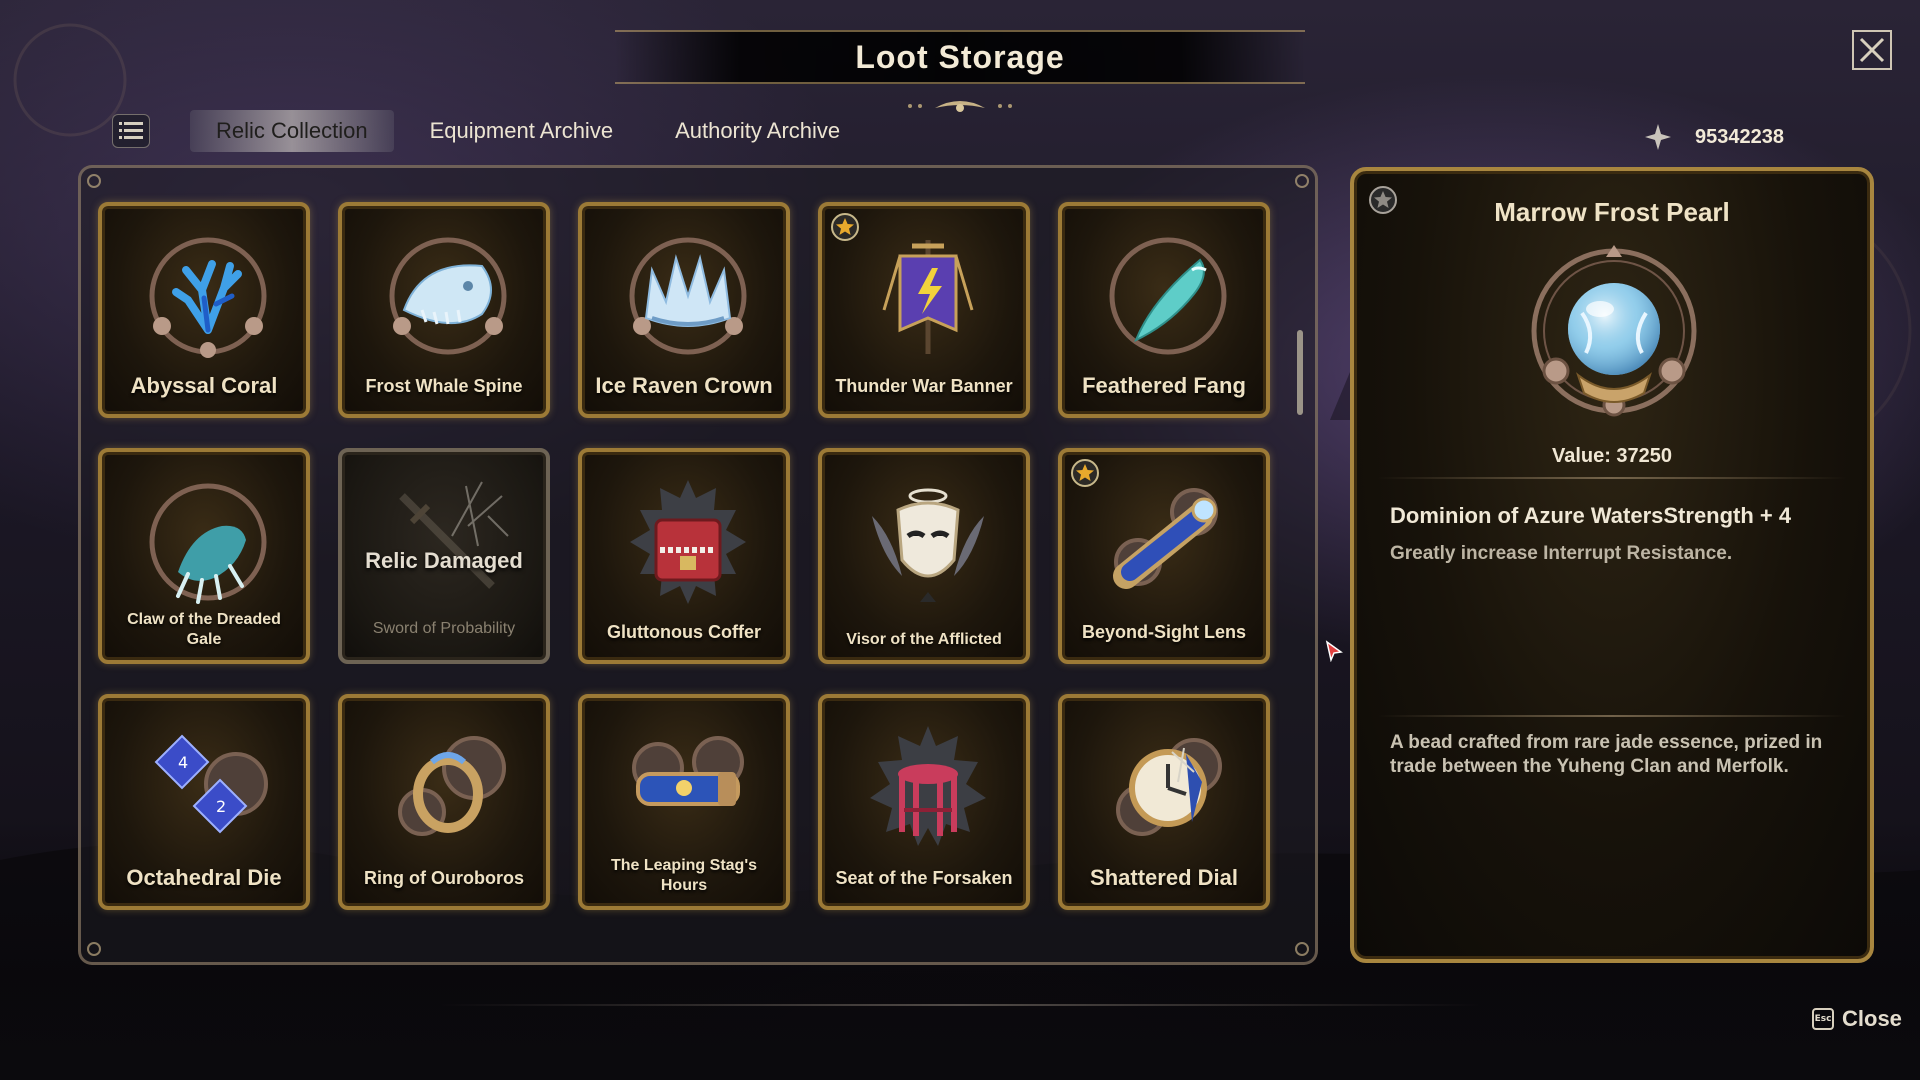  I want to click on relic-name: Abyssal Coral, so click(204, 385).